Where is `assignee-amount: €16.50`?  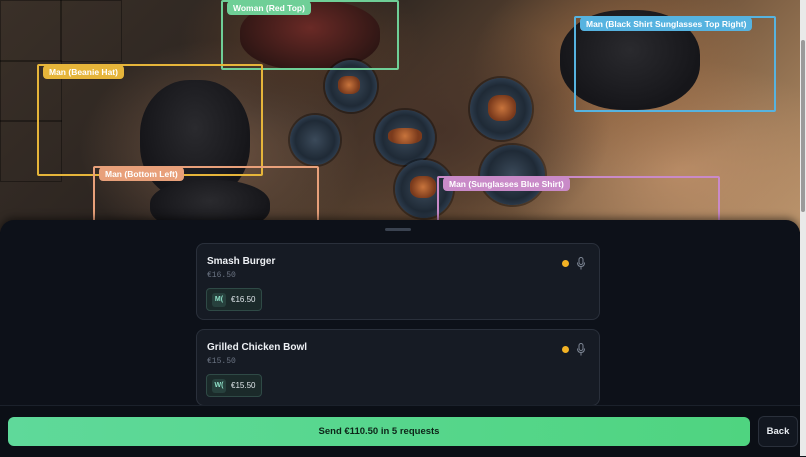
assignee-amount: €16.50 is located at coordinates (243, 299).